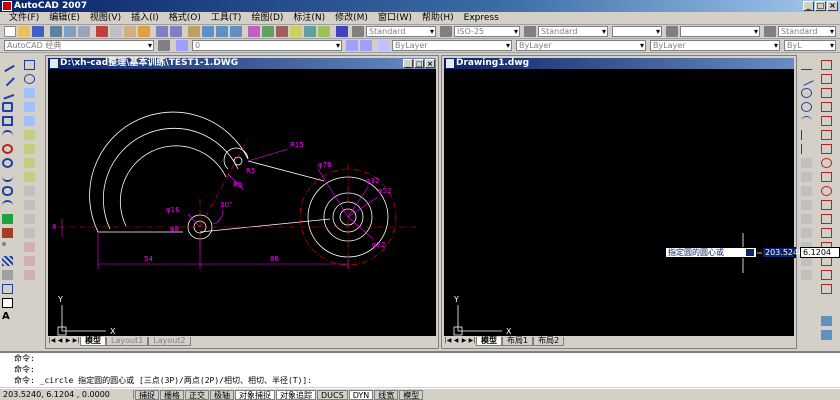 The width and height of the screenshot is (840, 400). Describe the element at coordinates (130, 31) in the screenshot. I see `paste-icon` at that location.